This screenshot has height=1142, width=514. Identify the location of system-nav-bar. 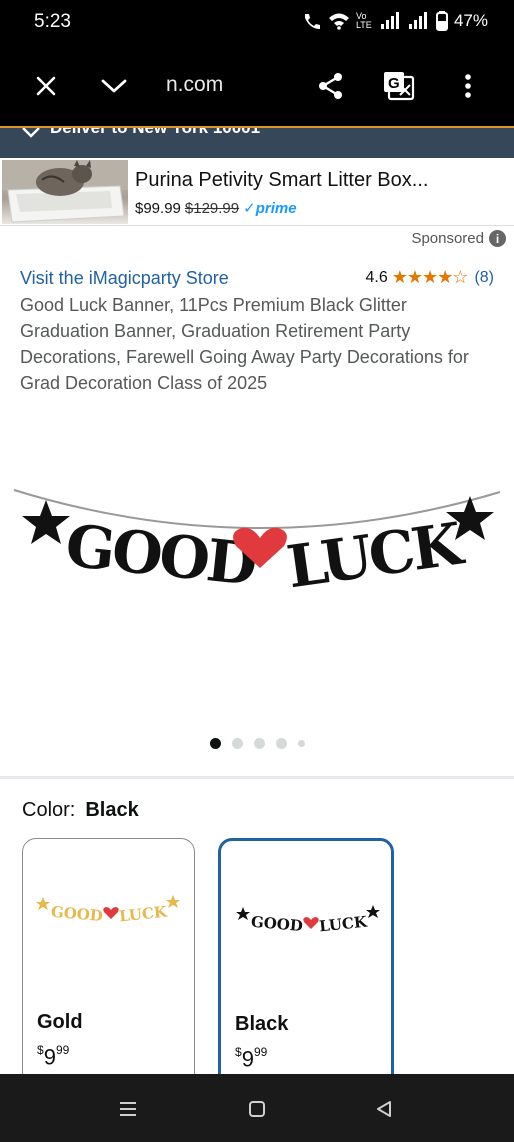
(257, 1108).